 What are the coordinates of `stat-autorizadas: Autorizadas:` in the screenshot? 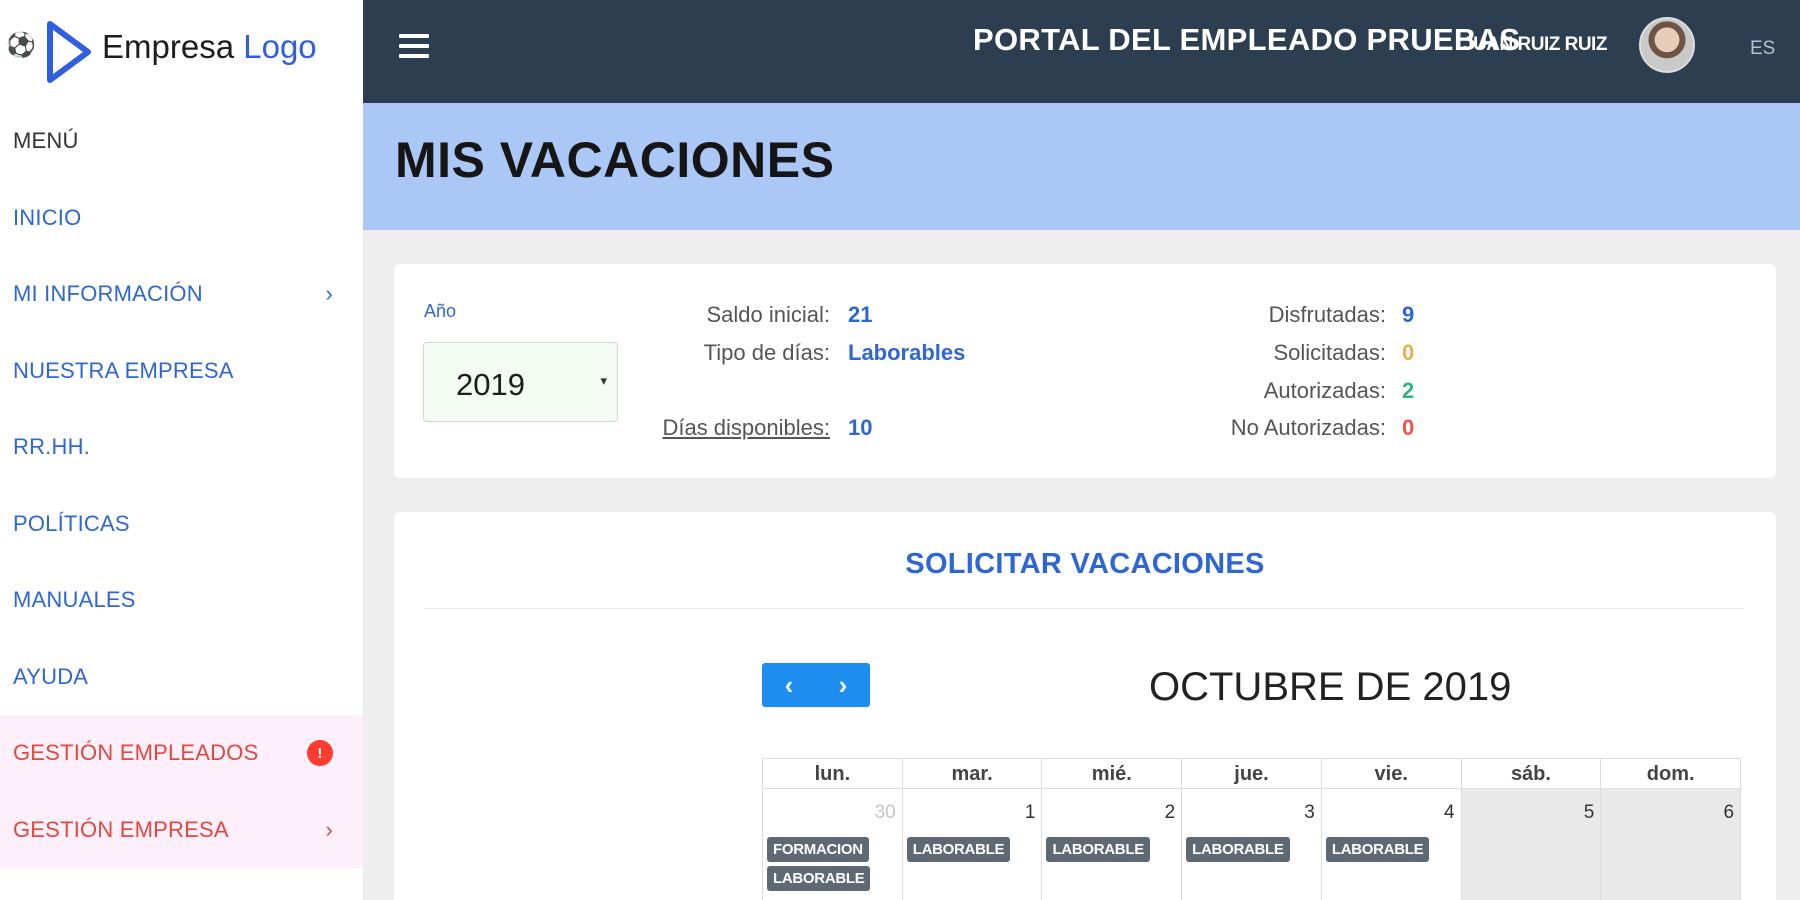 It's located at (890, 392).